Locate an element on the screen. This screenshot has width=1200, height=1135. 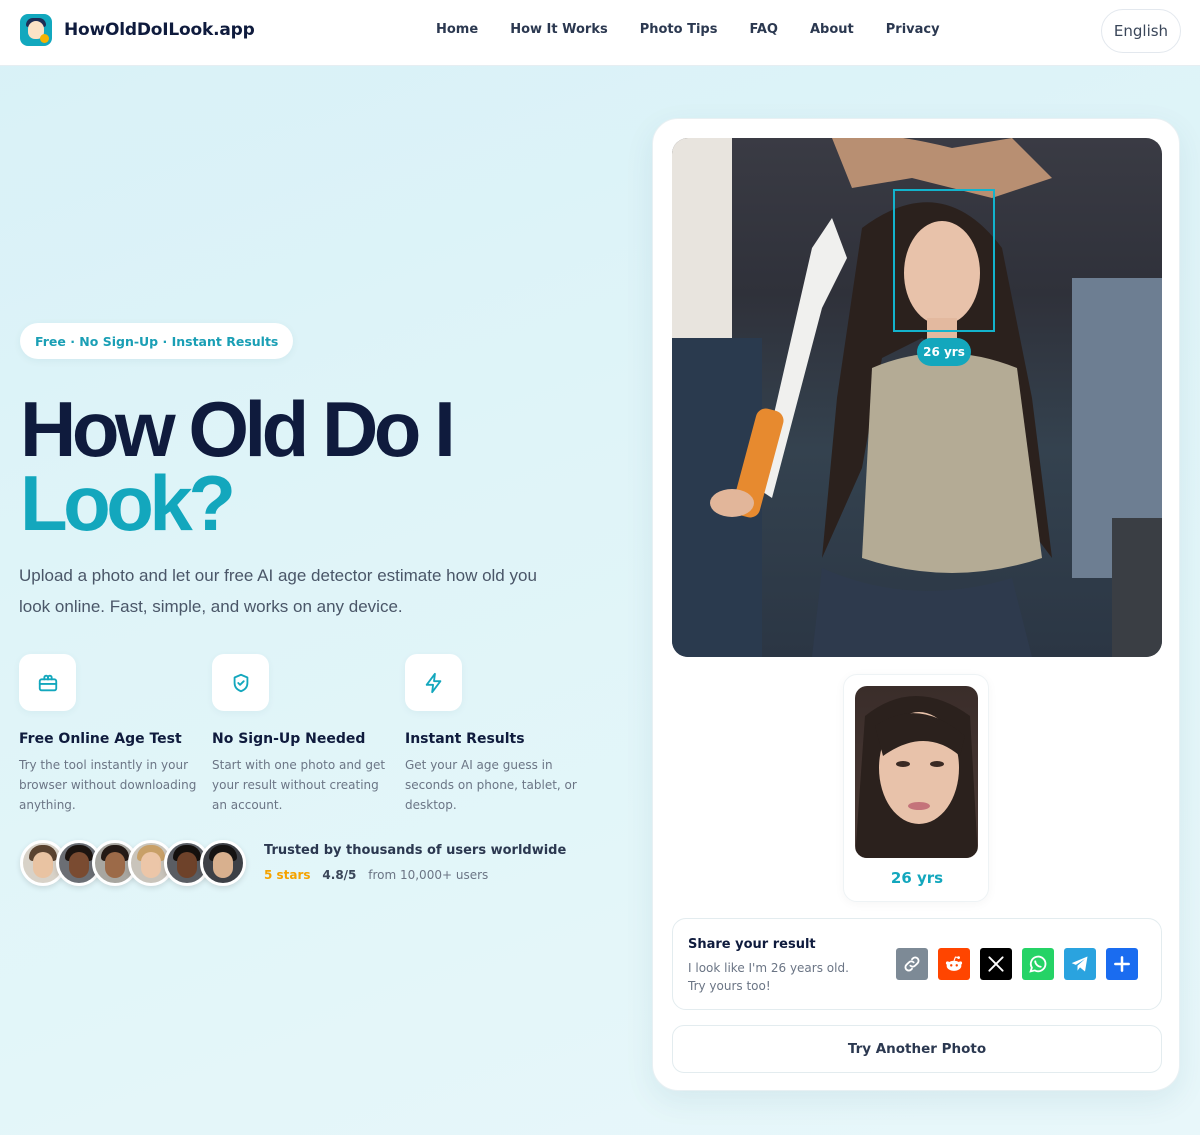
reddit-icon is located at coordinates (954, 963).